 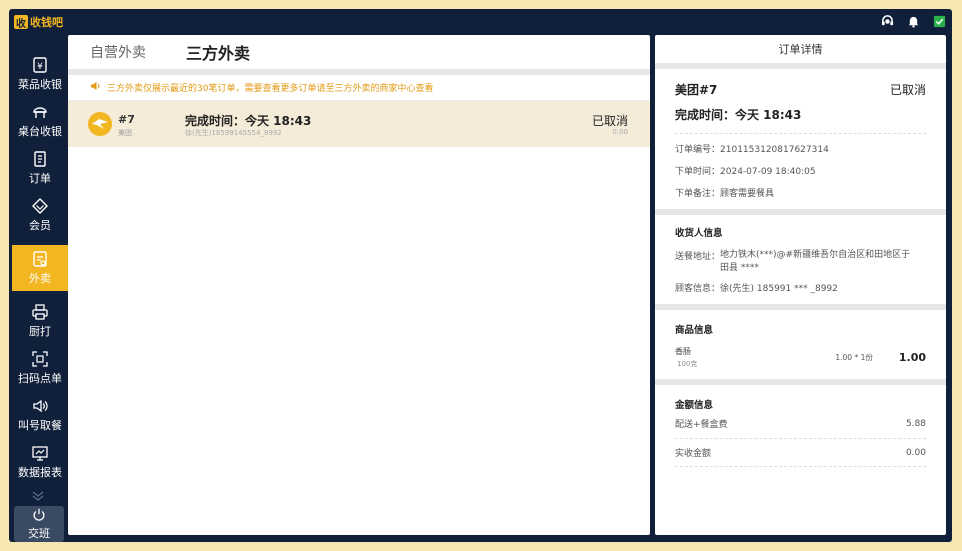 I want to click on actual-amount-label: 实收金额, so click(x=693, y=454).